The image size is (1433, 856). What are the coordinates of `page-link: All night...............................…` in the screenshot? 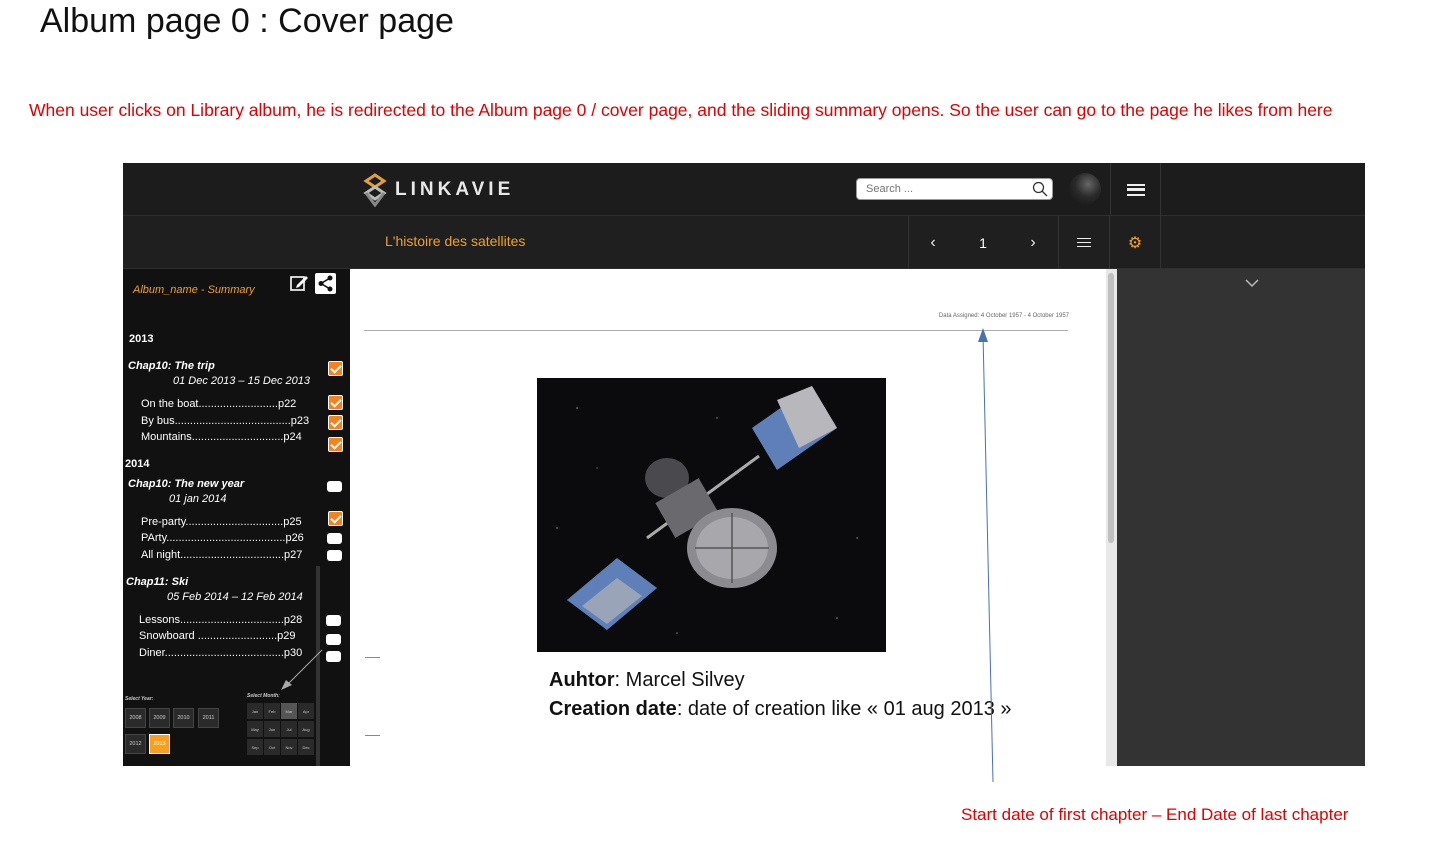 It's located at (221, 555).